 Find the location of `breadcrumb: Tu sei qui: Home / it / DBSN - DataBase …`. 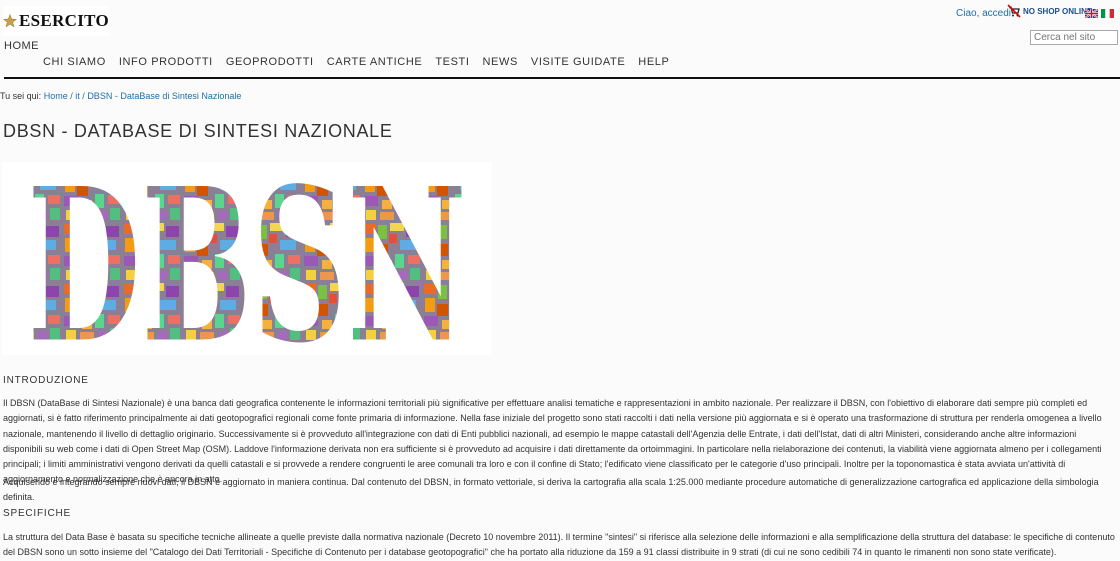

breadcrumb: Tu sei qui: Home / it / DBSN - DataBase … is located at coordinates (120, 96).